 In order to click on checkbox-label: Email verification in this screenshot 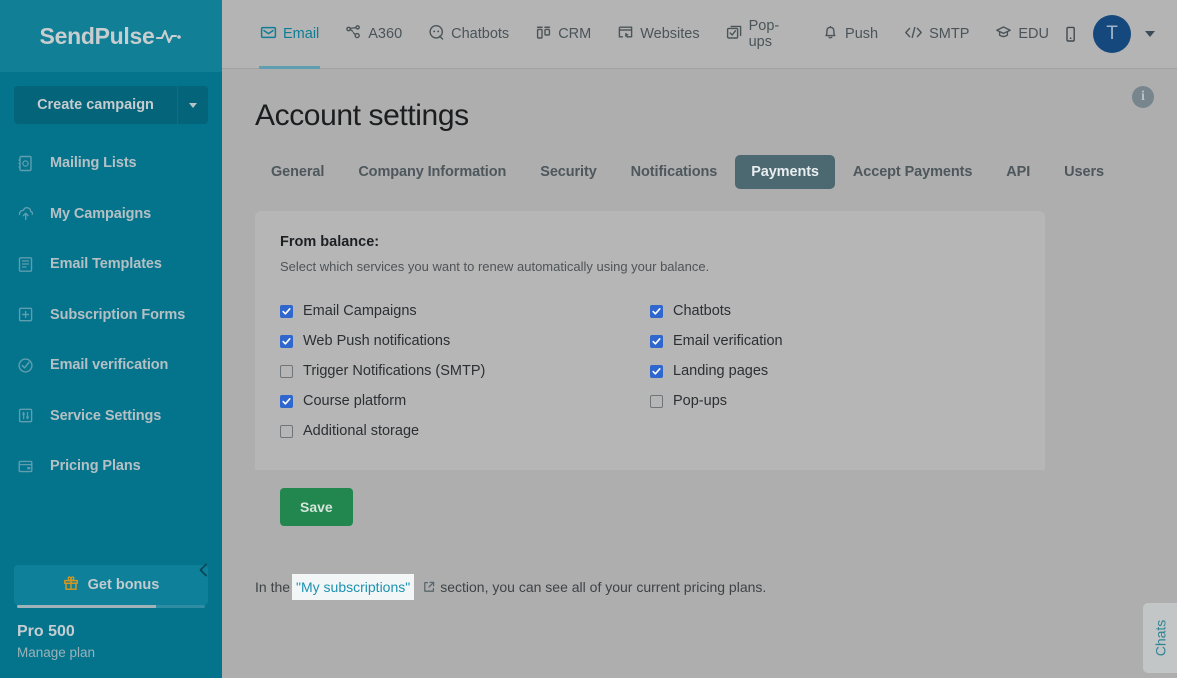, I will do `click(728, 341)`.